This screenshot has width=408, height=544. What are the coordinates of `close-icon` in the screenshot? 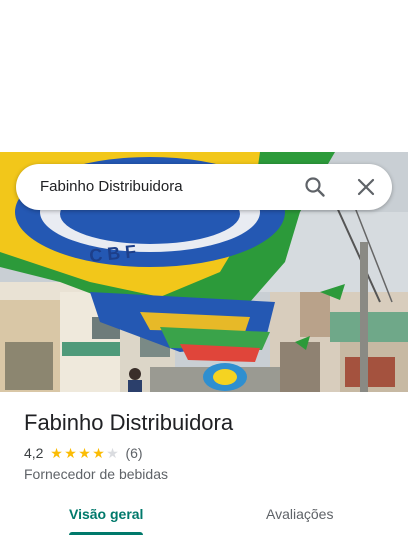 It's located at (366, 187).